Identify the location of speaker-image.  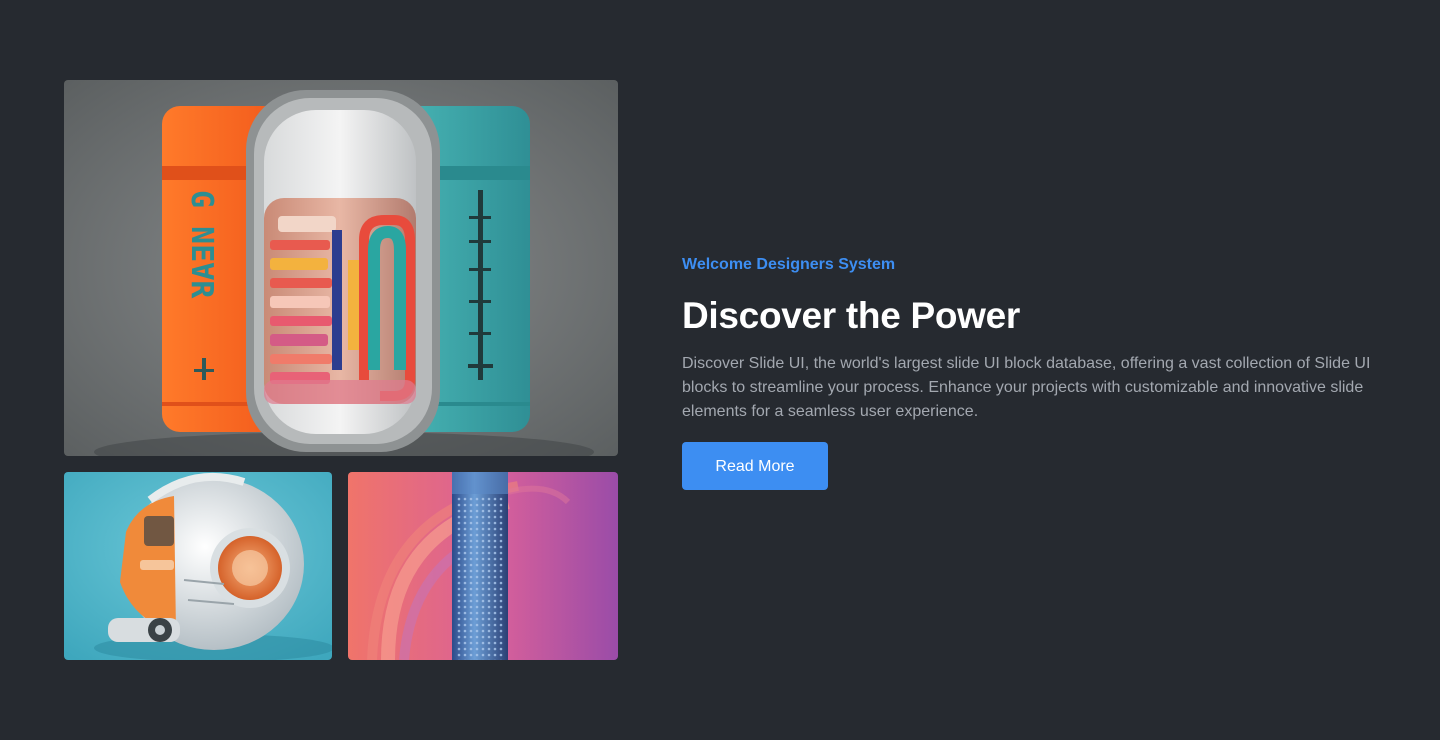
(483, 566).